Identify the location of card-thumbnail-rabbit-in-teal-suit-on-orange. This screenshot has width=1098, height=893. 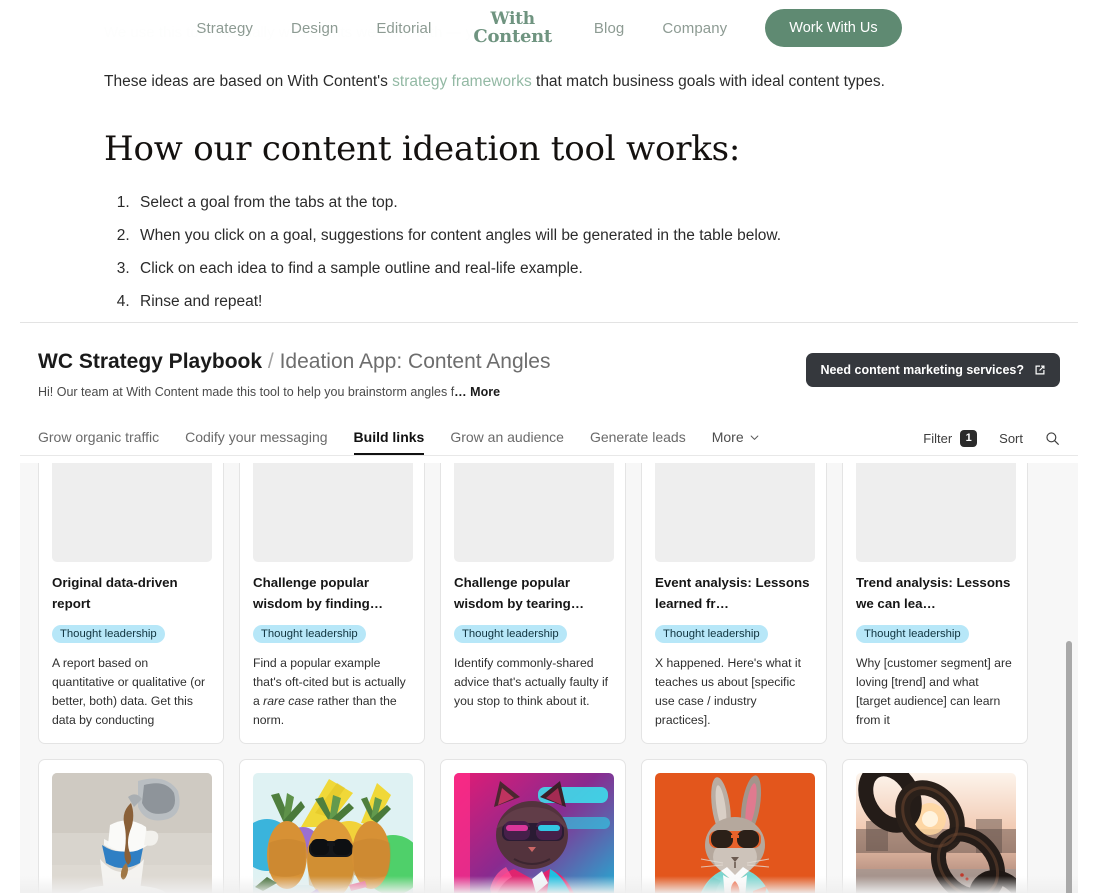
(735, 832).